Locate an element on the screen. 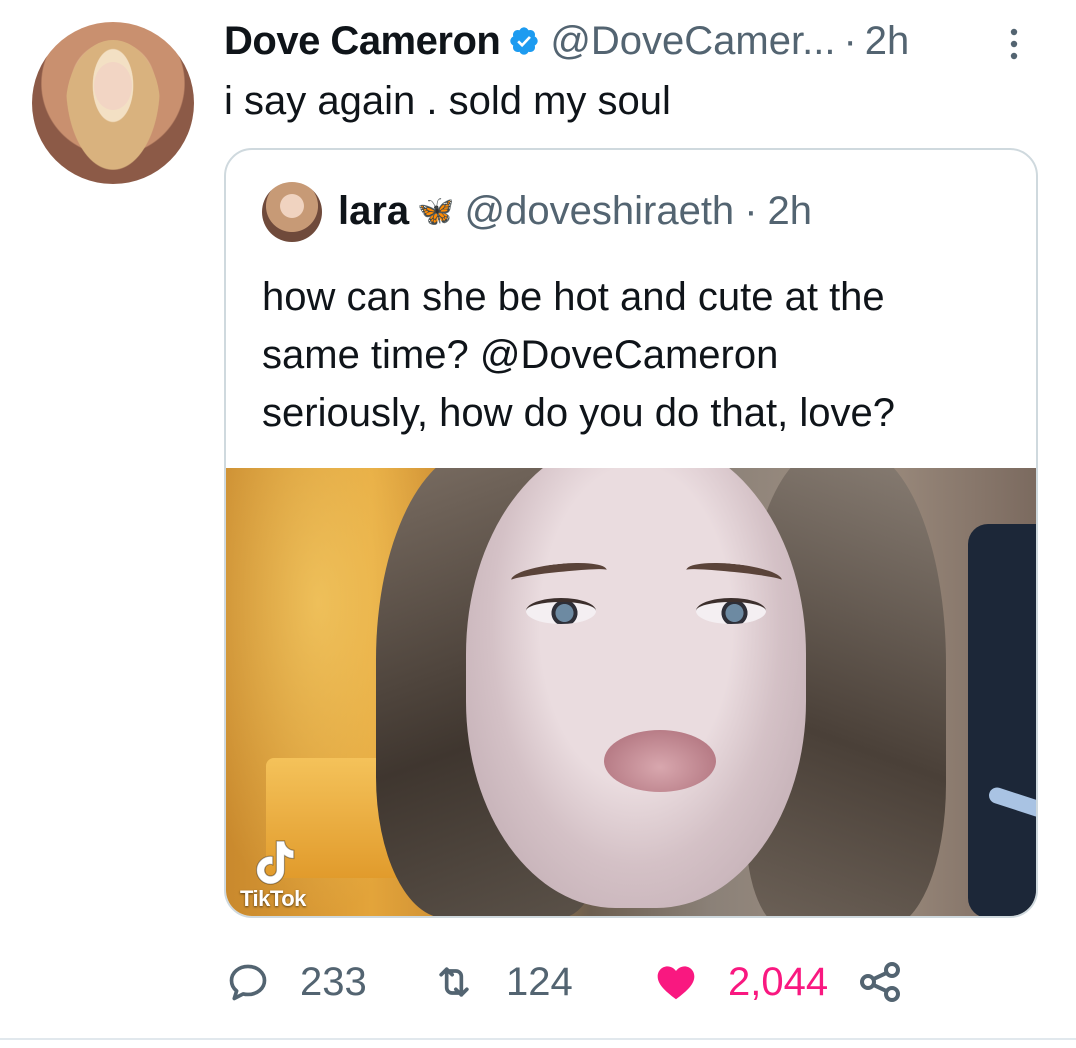  author-avatar is located at coordinates (113, 103).